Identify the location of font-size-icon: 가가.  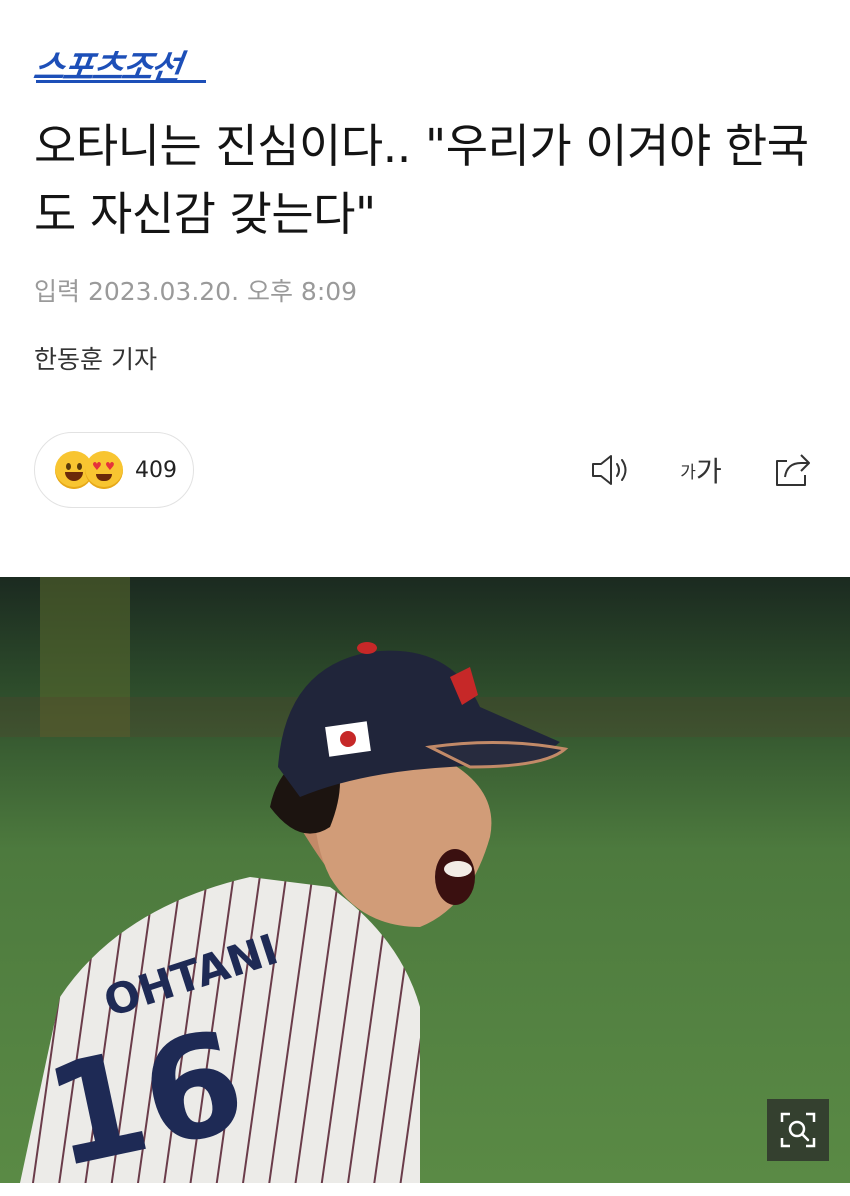
(701, 470).